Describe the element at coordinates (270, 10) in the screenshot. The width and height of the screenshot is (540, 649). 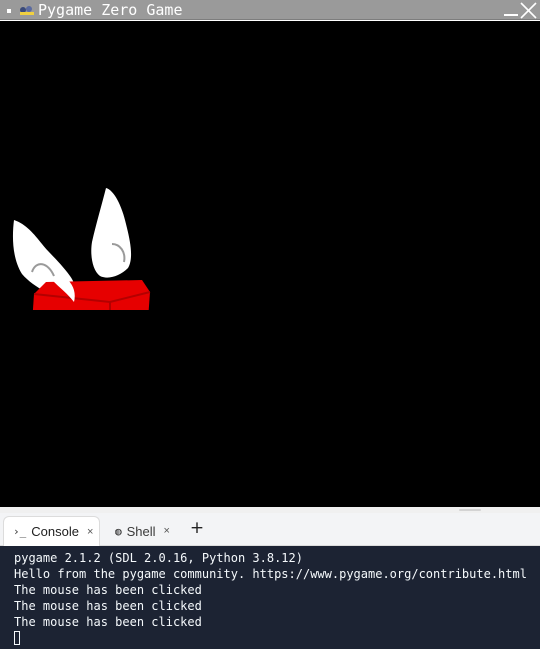
I see `window-titlebar: Pygame Zero Game` at that location.